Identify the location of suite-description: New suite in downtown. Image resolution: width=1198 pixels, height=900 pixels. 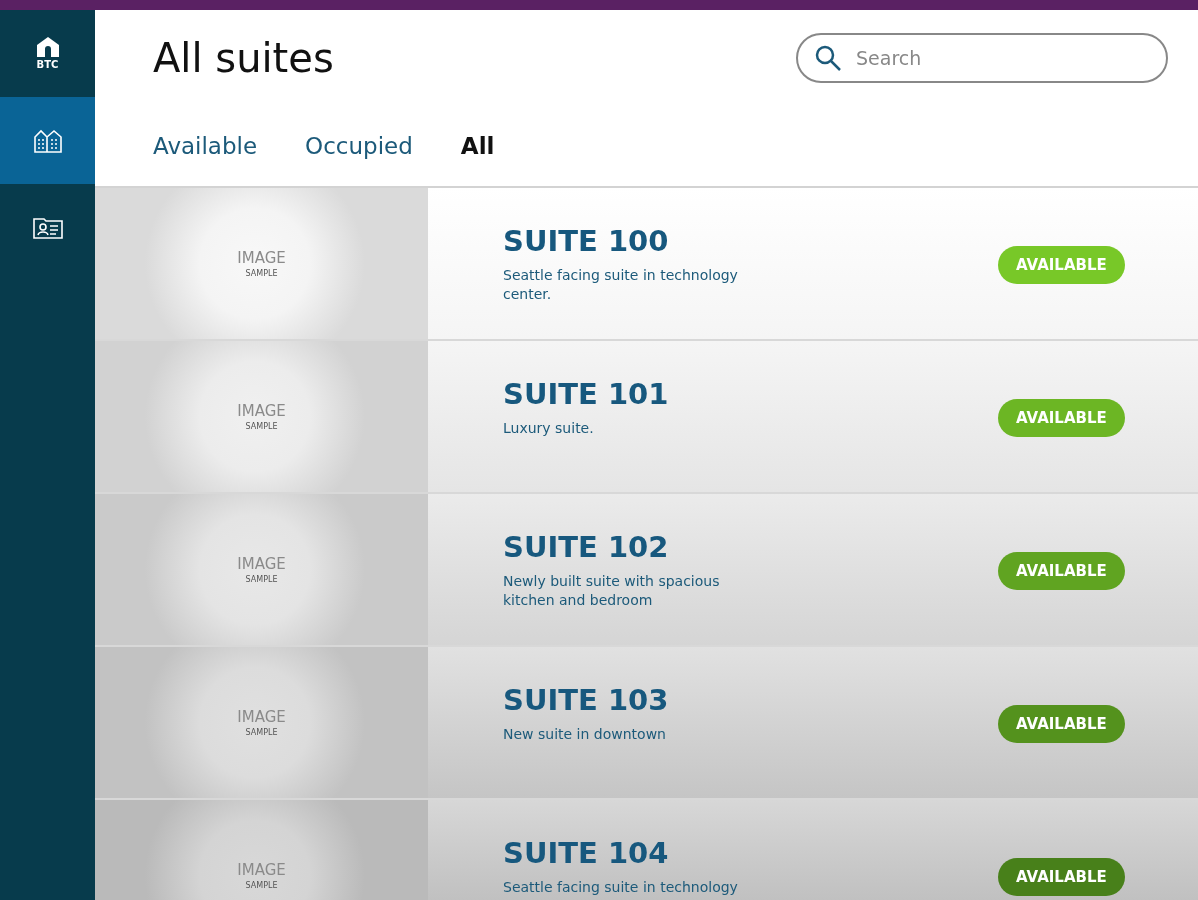
(585, 734).